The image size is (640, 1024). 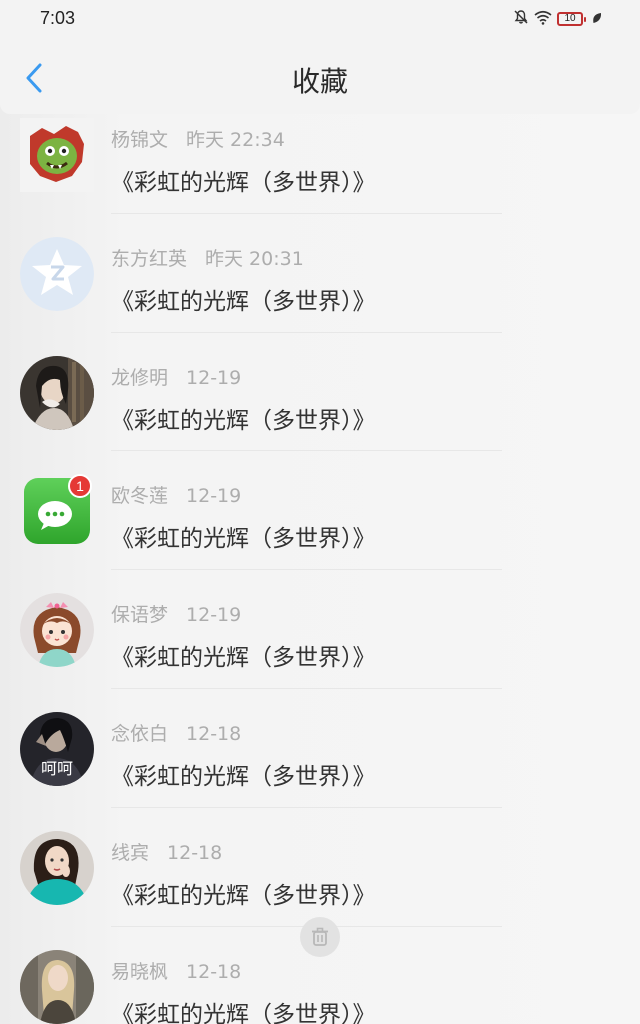 What do you see at coordinates (140, 377) in the screenshot?
I see `contact-name: 龙修明` at bounding box center [140, 377].